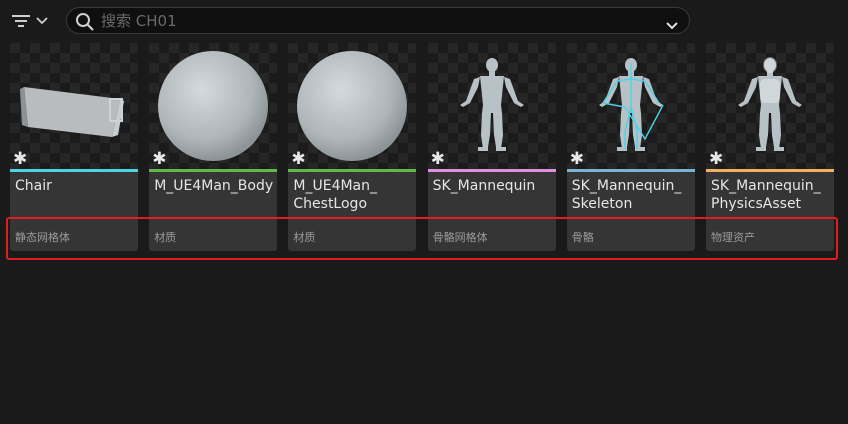 This screenshot has width=848, height=424. I want to click on asset-type-label: 骨骼网格体, so click(460, 237).